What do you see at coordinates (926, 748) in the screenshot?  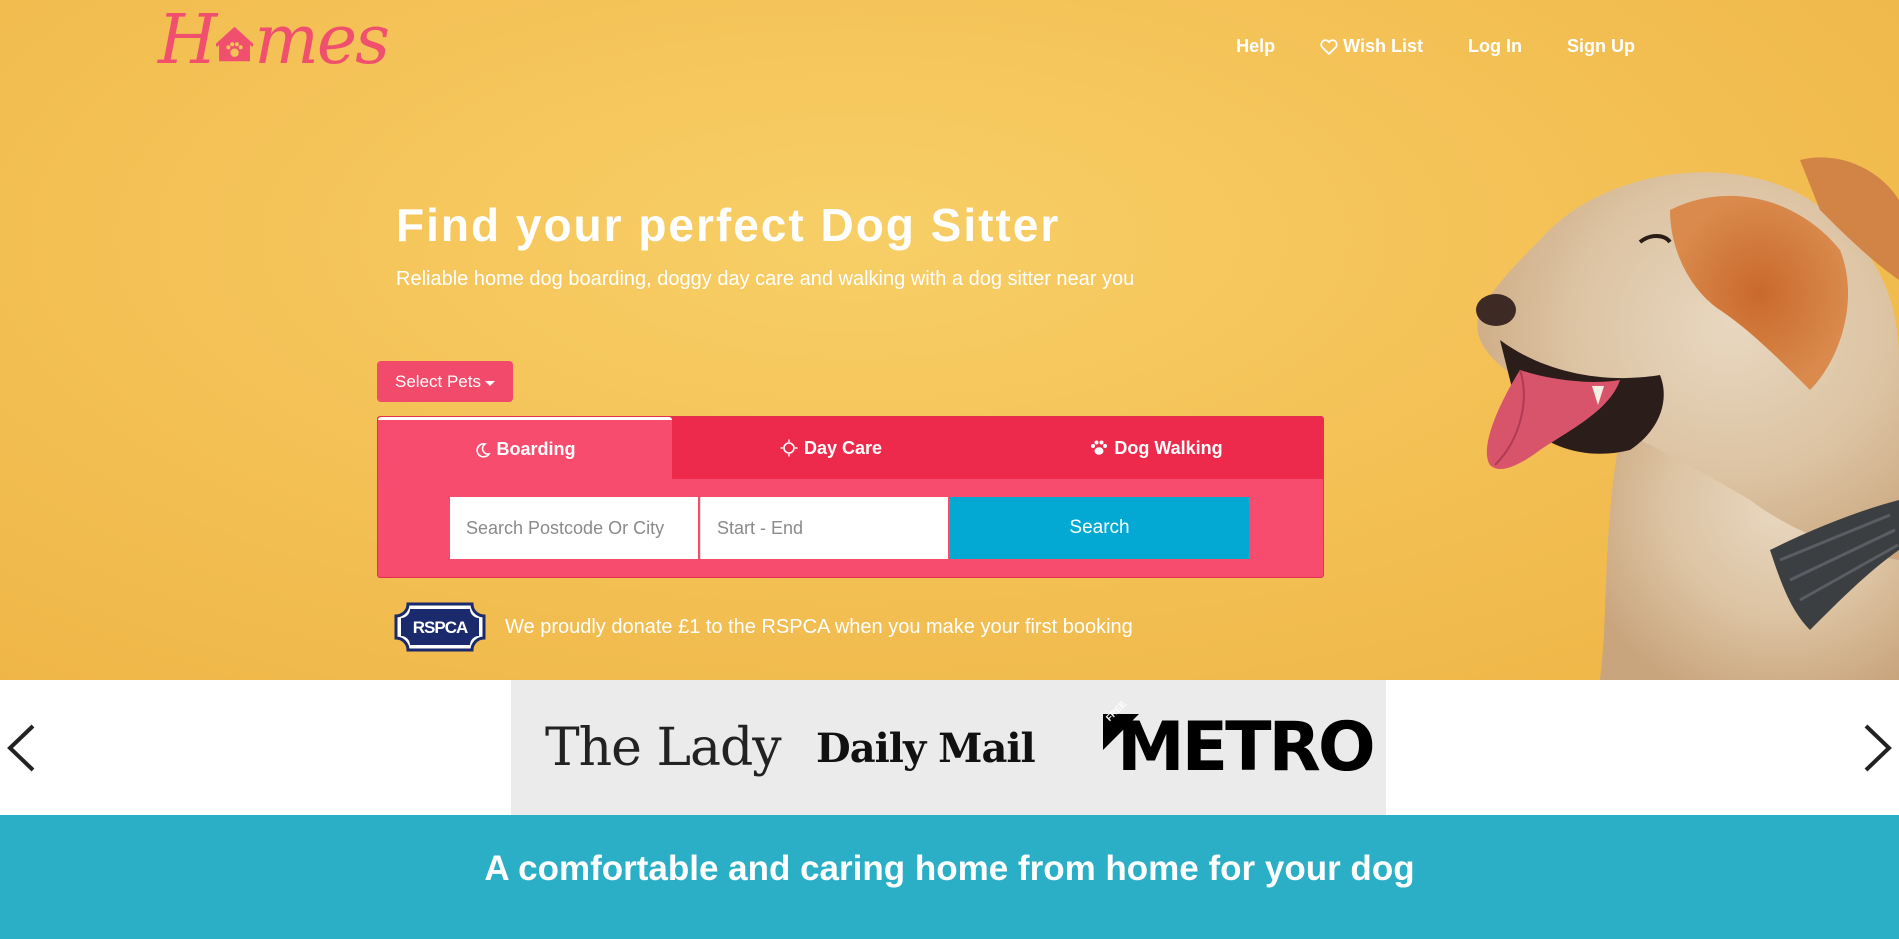 I see `daily-mail-logo: Daily Mail` at bounding box center [926, 748].